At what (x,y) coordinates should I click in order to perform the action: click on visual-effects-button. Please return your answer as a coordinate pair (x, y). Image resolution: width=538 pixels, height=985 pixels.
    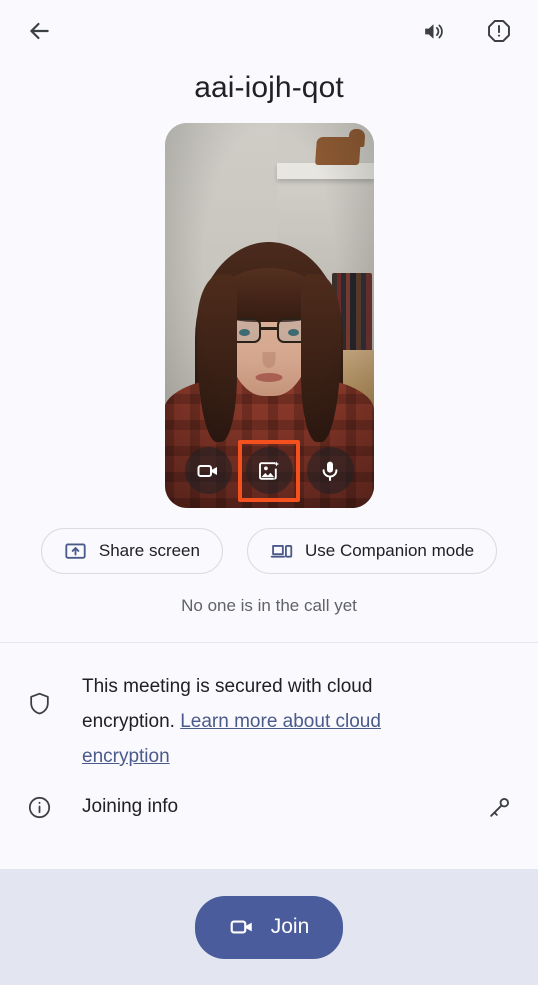
    Looking at the image, I should click on (269, 470).